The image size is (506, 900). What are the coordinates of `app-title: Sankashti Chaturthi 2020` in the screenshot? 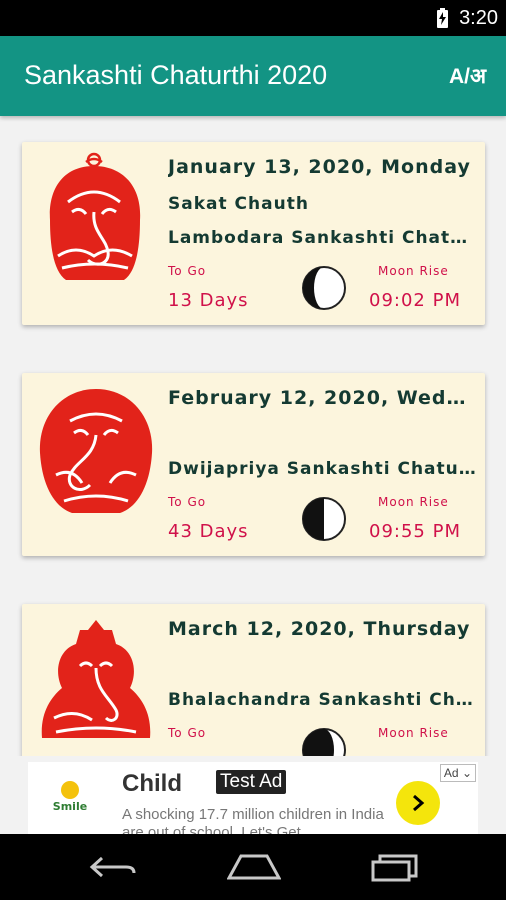 It's located at (176, 75).